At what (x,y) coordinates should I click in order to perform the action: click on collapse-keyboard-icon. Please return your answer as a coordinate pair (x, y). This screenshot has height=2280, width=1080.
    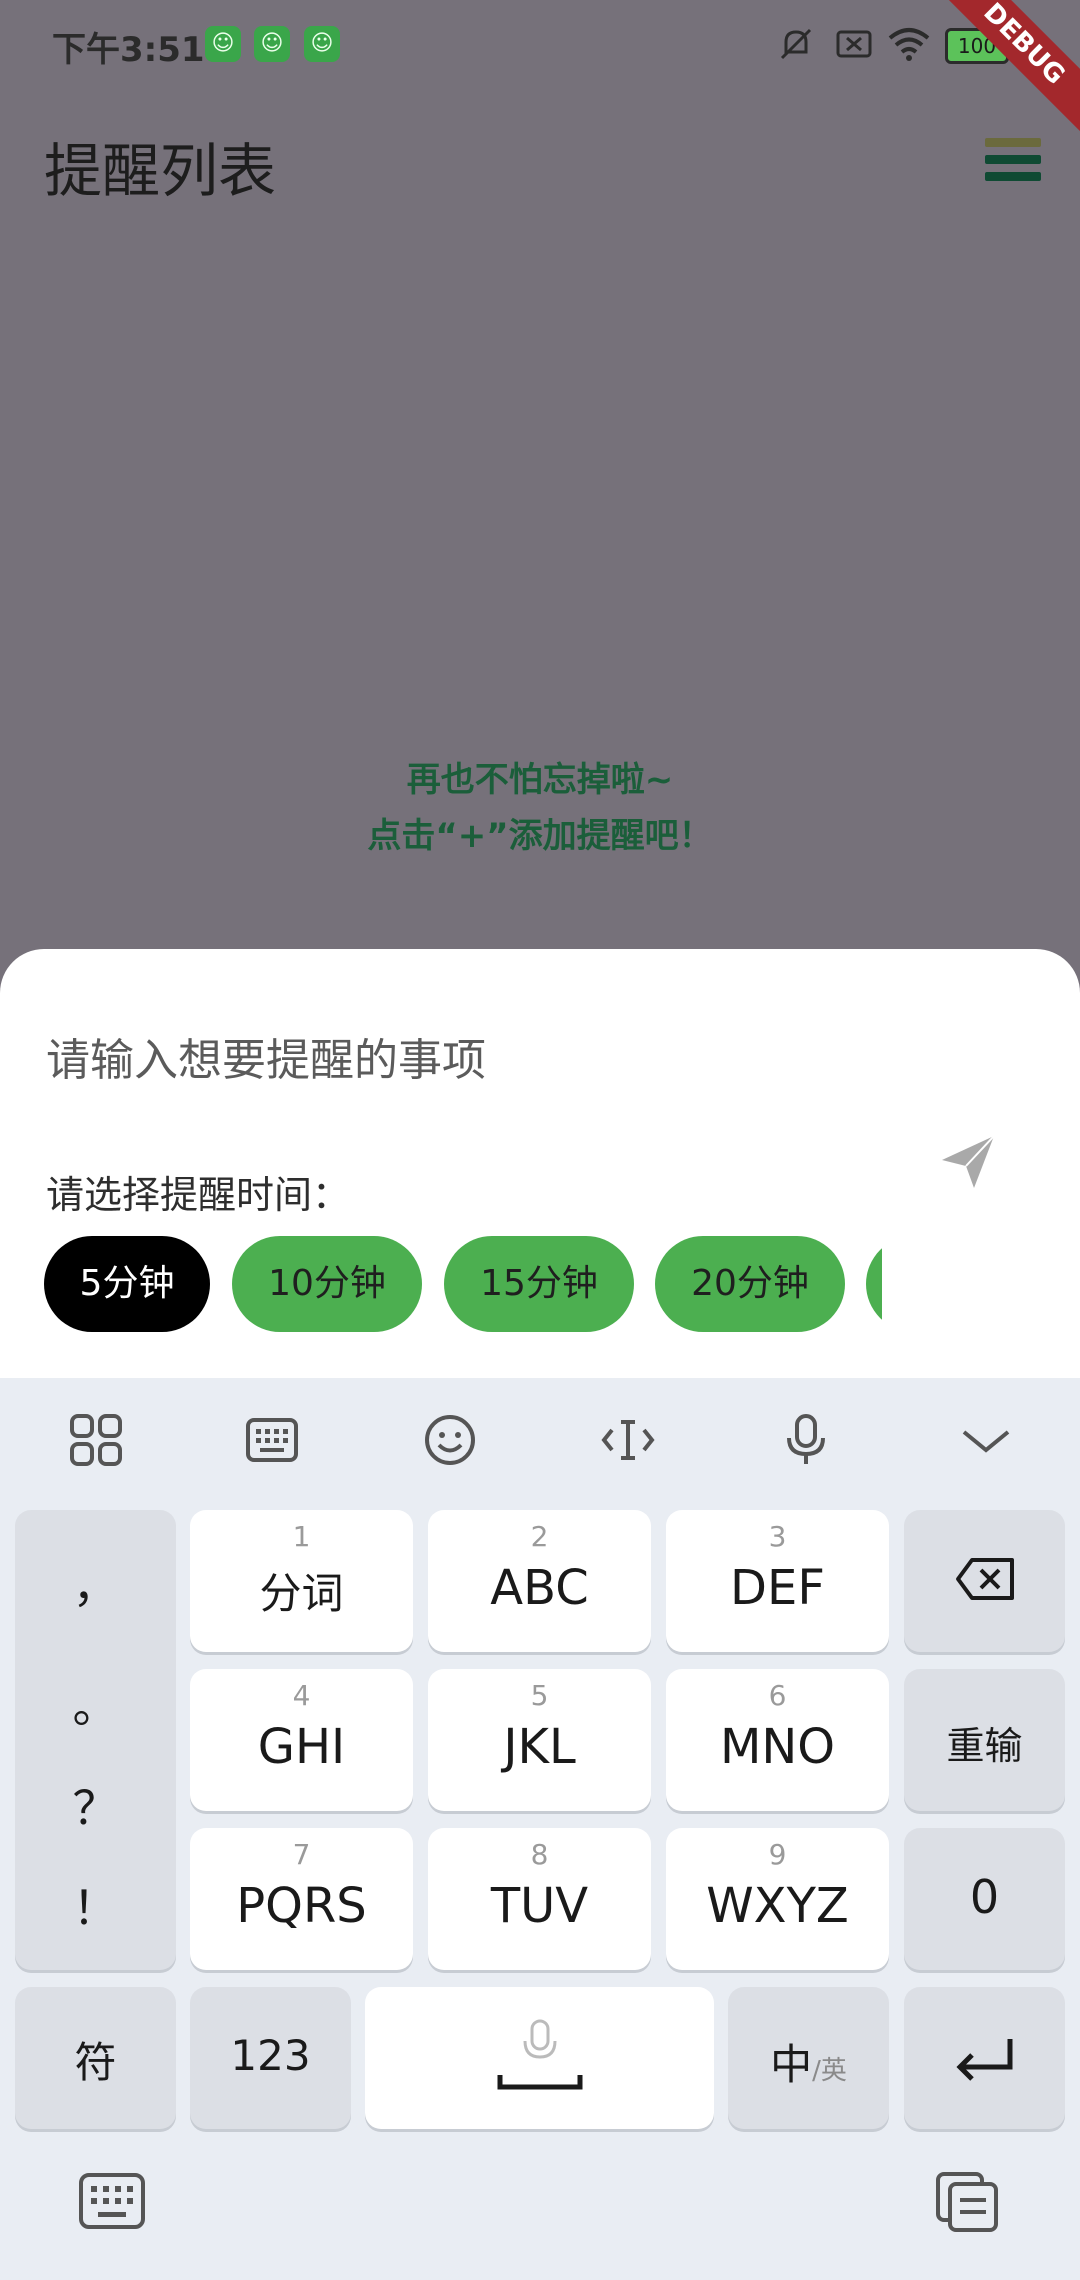
    Looking at the image, I should click on (986, 1440).